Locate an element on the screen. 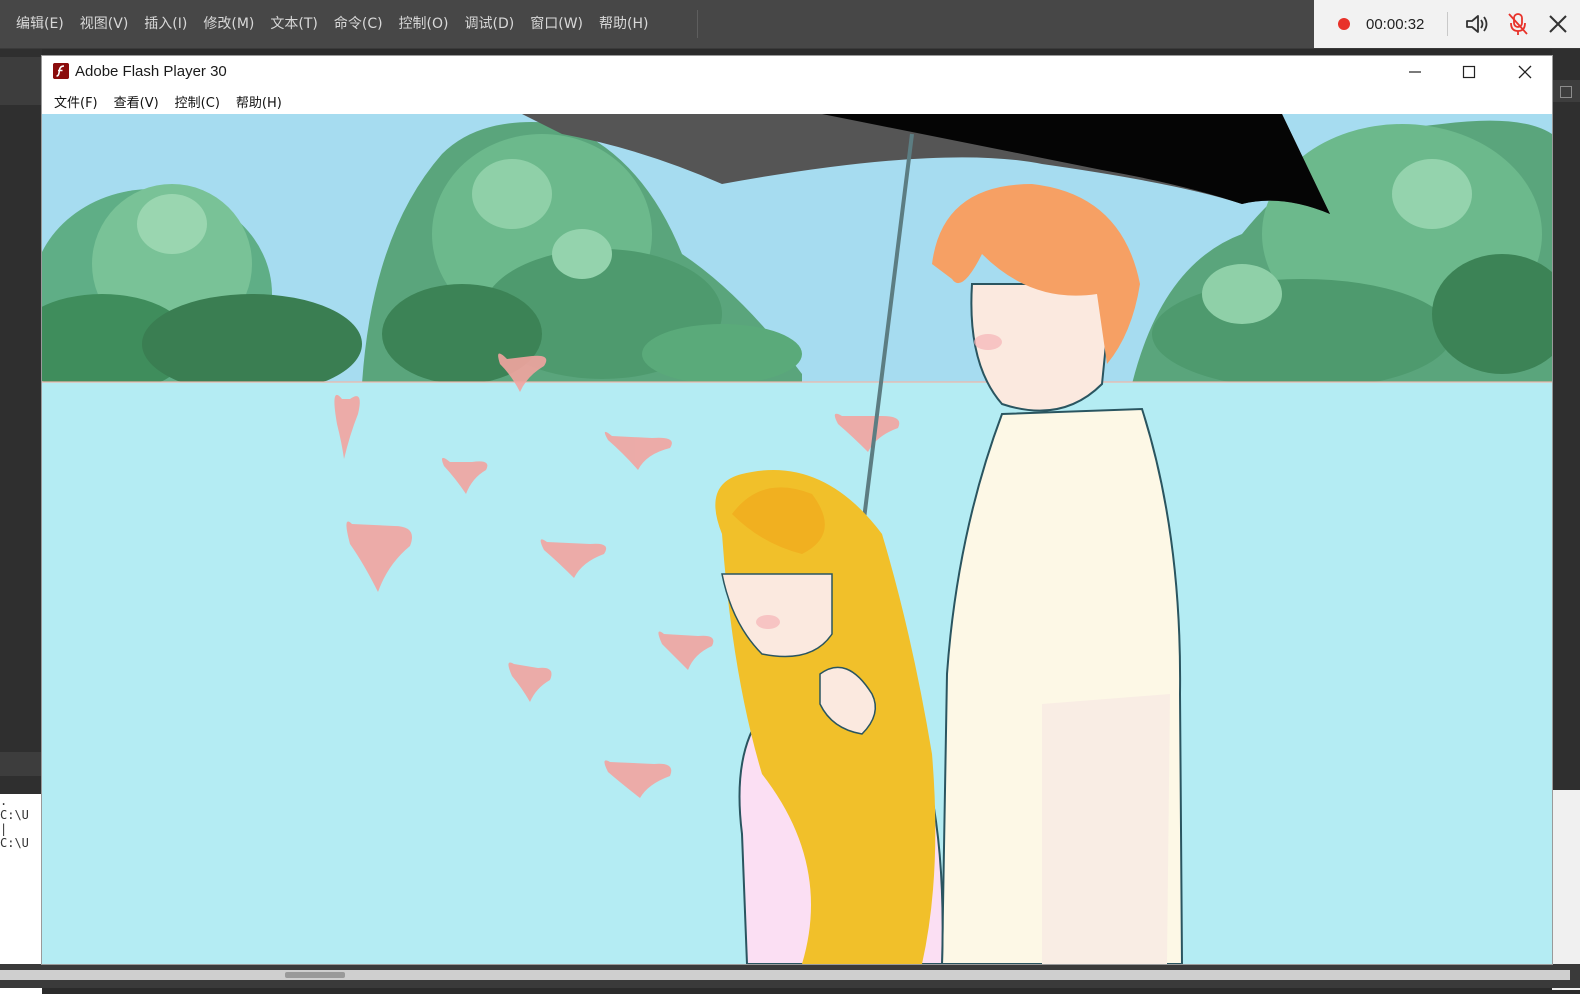  close-button is located at coordinates (1525, 72).